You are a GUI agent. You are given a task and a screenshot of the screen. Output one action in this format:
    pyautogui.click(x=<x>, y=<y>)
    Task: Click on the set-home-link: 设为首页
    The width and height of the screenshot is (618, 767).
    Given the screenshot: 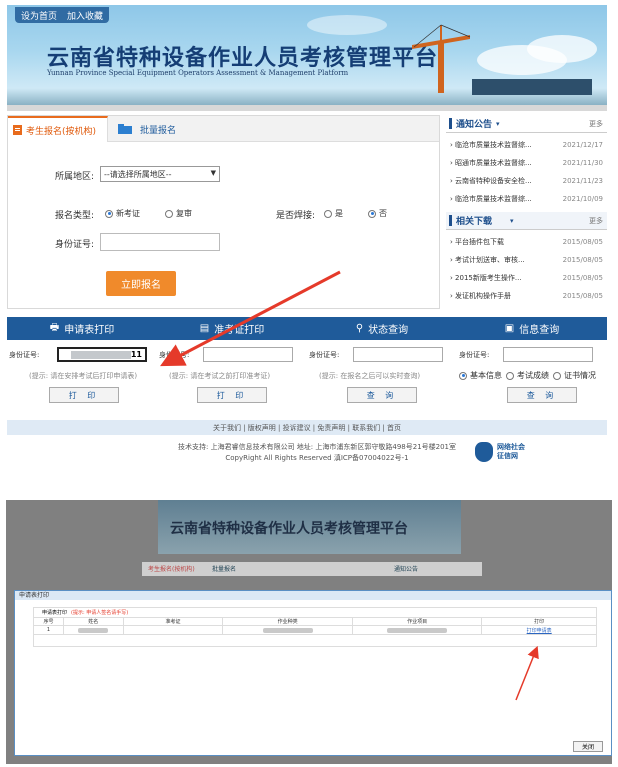 What is the action you would take?
    pyautogui.click(x=39, y=15)
    